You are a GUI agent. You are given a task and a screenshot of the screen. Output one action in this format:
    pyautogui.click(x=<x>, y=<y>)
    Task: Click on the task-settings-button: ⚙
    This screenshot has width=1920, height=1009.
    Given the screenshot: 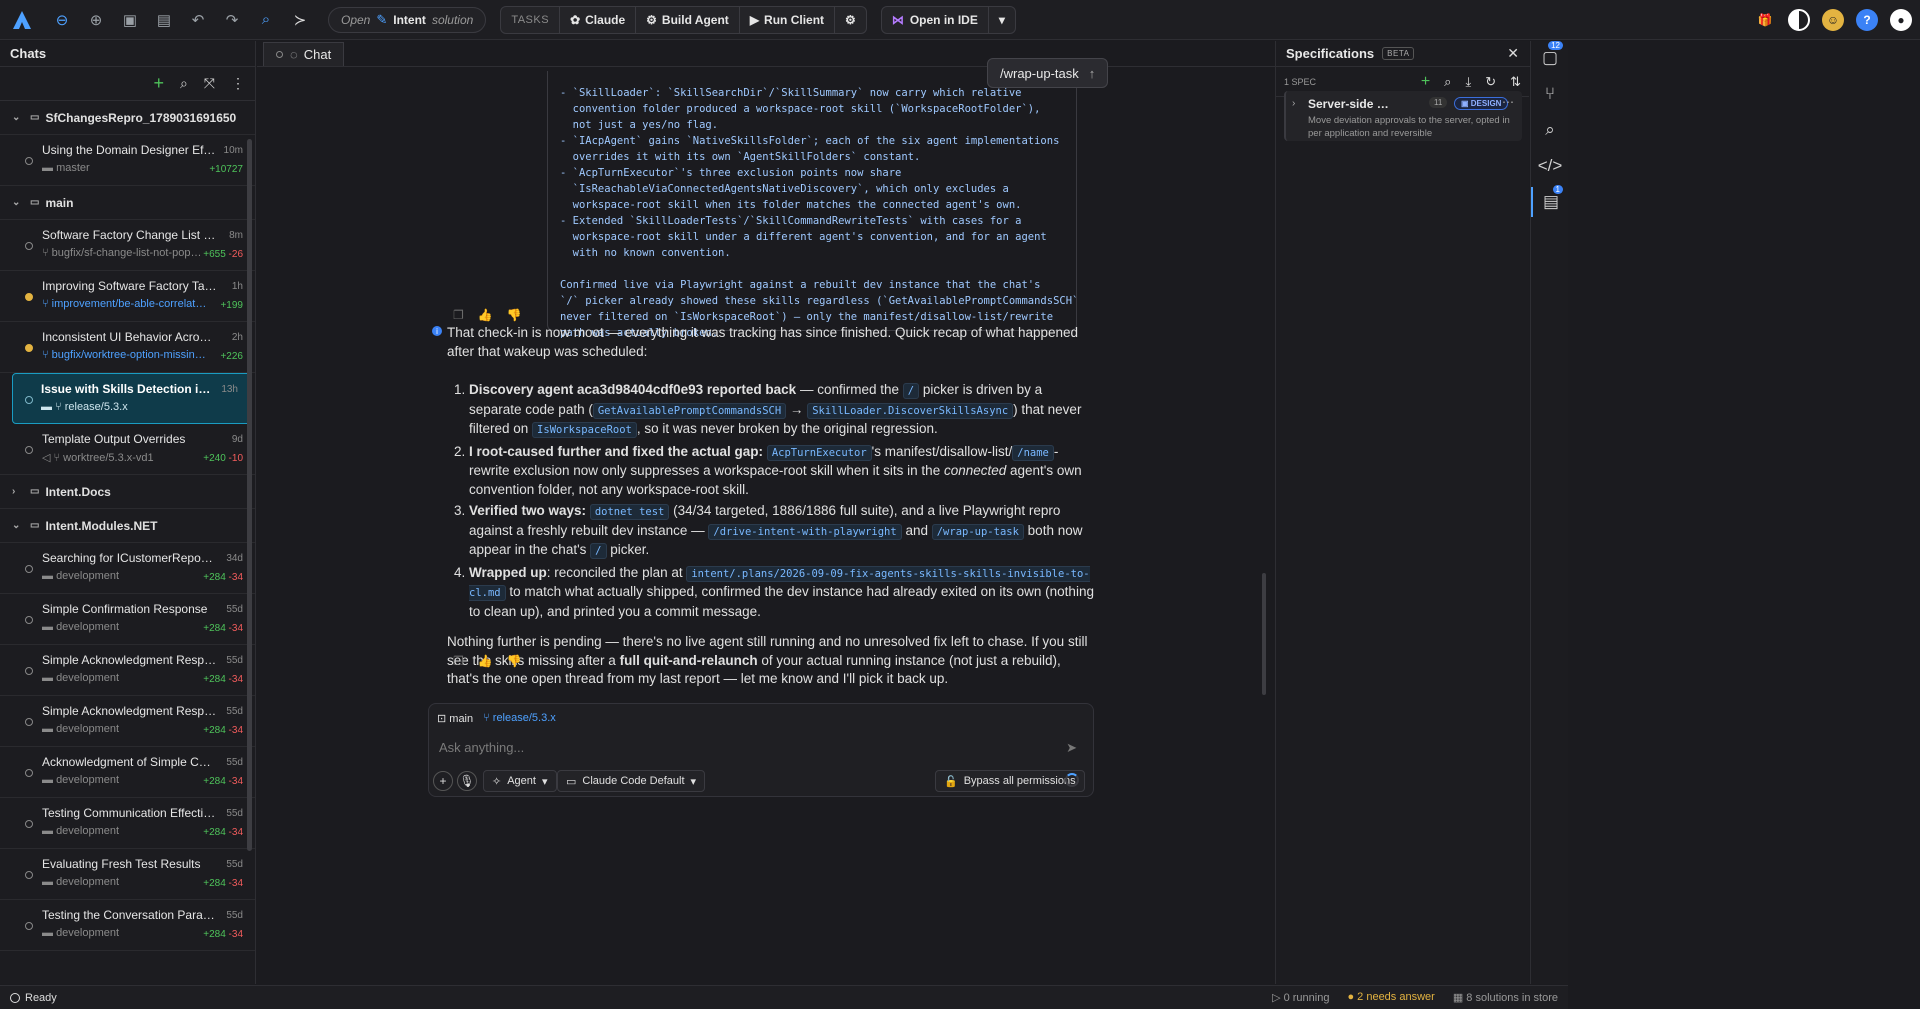 What is the action you would take?
    pyautogui.click(x=850, y=20)
    